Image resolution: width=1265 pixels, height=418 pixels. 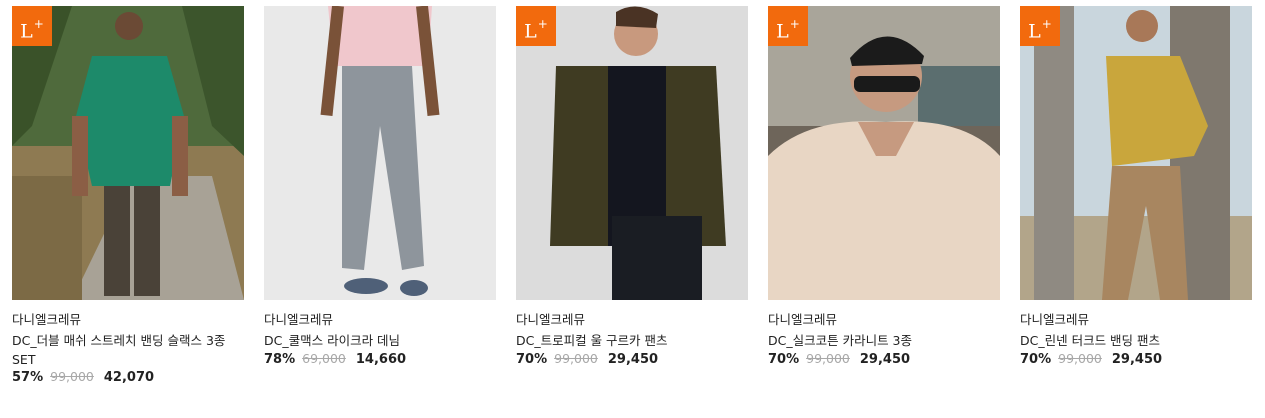 What do you see at coordinates (324, 358) in the screenshot?
I see `original-price: 69,000` at bounding box center [324, 358].